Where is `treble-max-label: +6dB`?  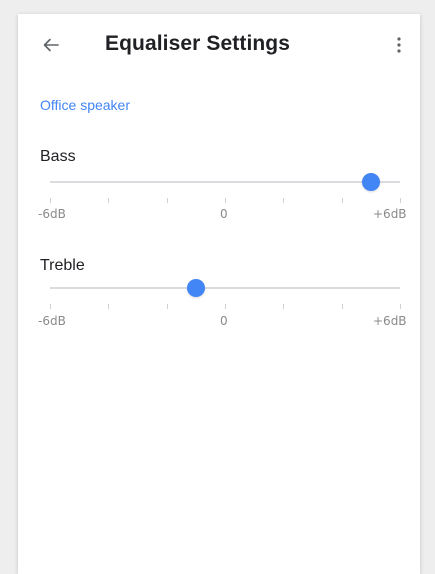
treble-max-label: +6dB is located at coordinates (390, 321).